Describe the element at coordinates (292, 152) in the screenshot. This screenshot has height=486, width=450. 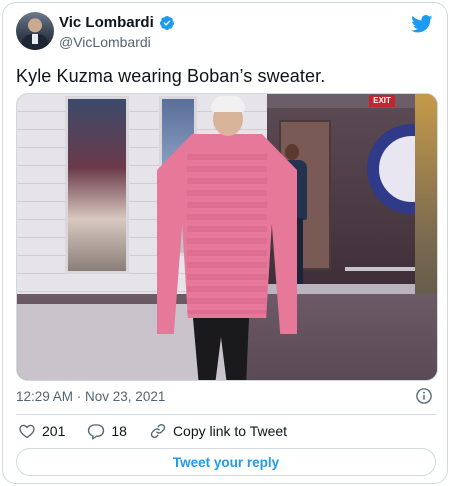
I see `background-person-head` at that location.